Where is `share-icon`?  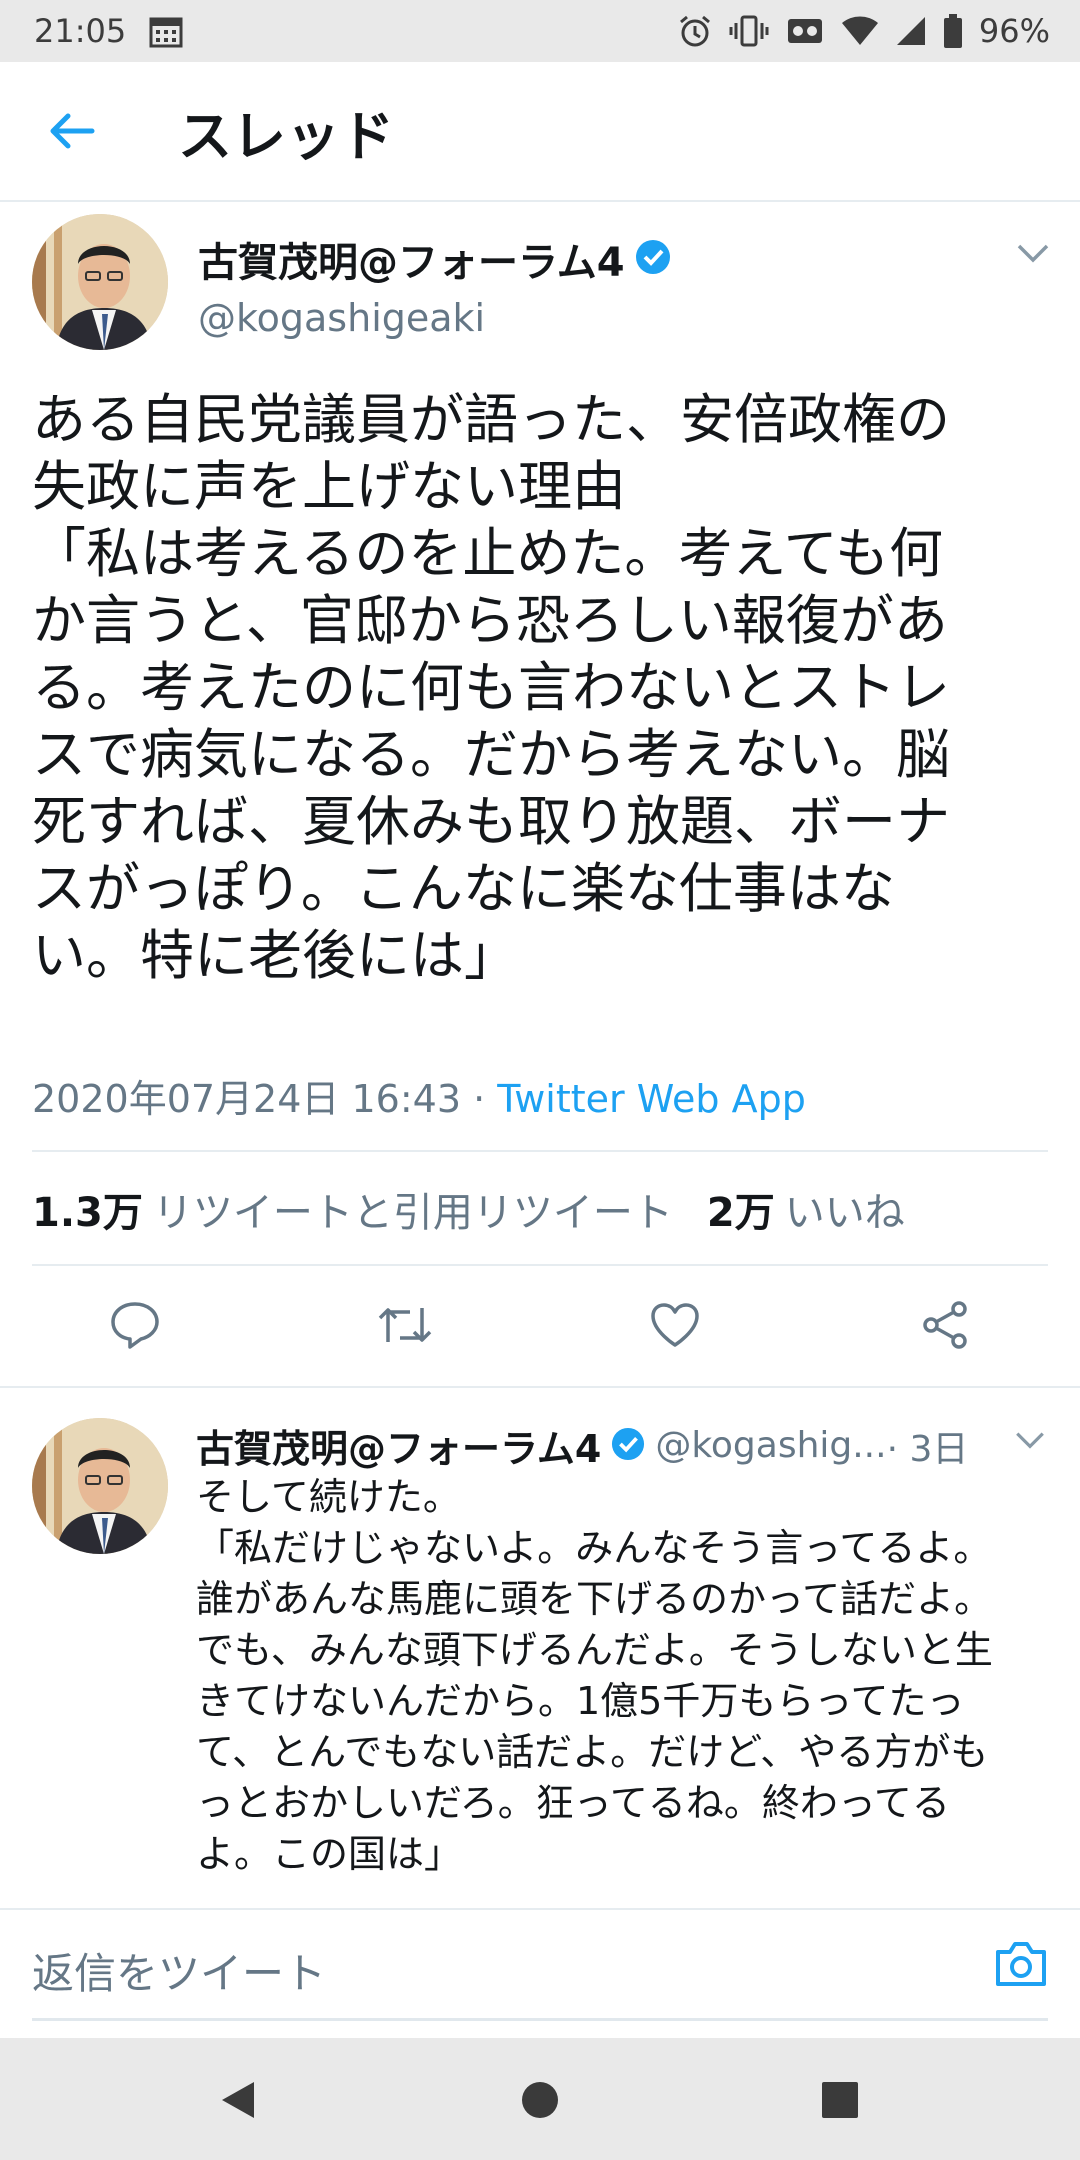 share-icon is located at coordinates (945, 1325).